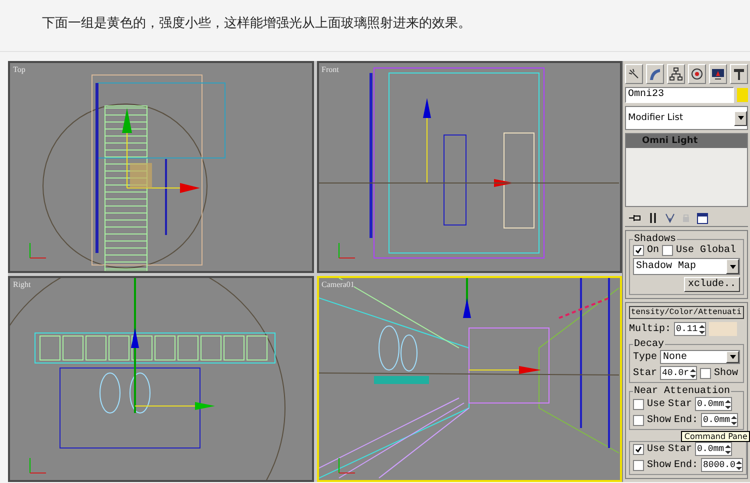  Describe the element at coordinates (702, 218) in the screenshot. I see `window-icon` at that location.